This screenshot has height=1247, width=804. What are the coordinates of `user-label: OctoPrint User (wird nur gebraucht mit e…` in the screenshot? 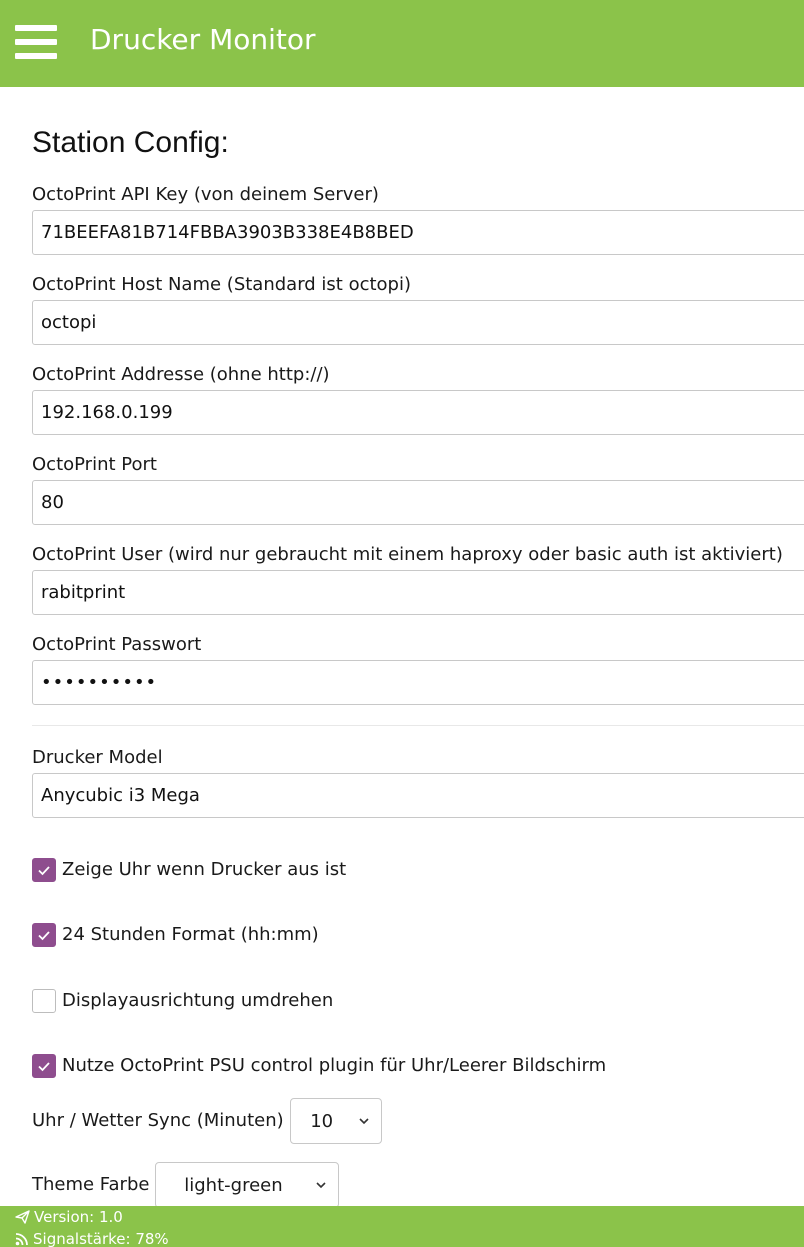 It's located at (407, 554).